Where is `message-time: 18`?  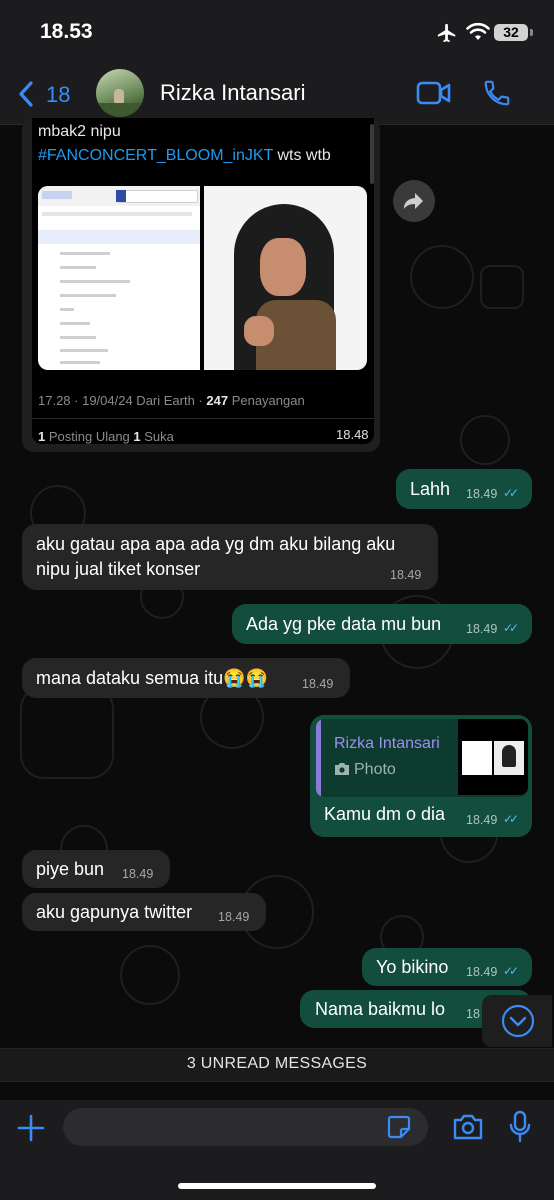
message-time: 18 is located at coordinates (473, 1014).